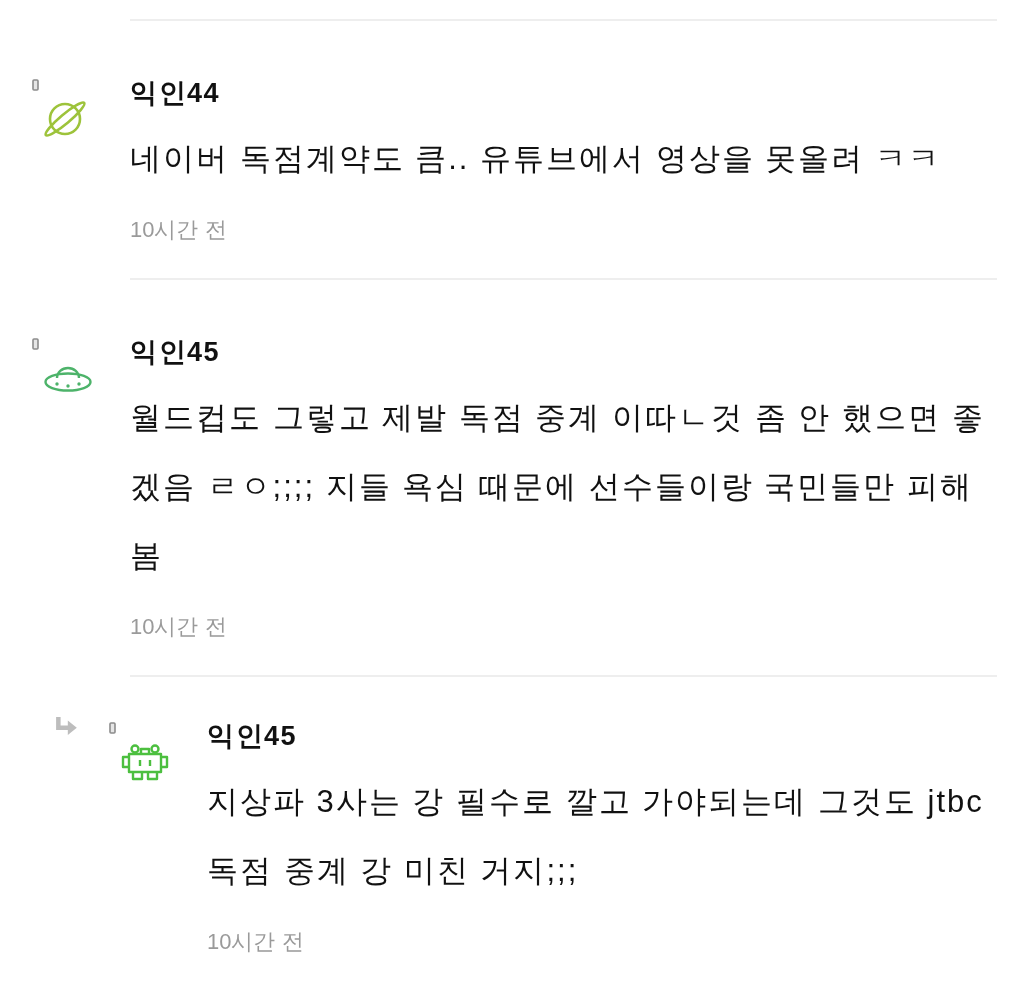  Describe the element at coordinates (536, 159) in the screenshot. I see `comment-text: 네이버 독점계약도 큼.. 유튜브에서 영상을 못올려 ㅋㅋ` at that location.